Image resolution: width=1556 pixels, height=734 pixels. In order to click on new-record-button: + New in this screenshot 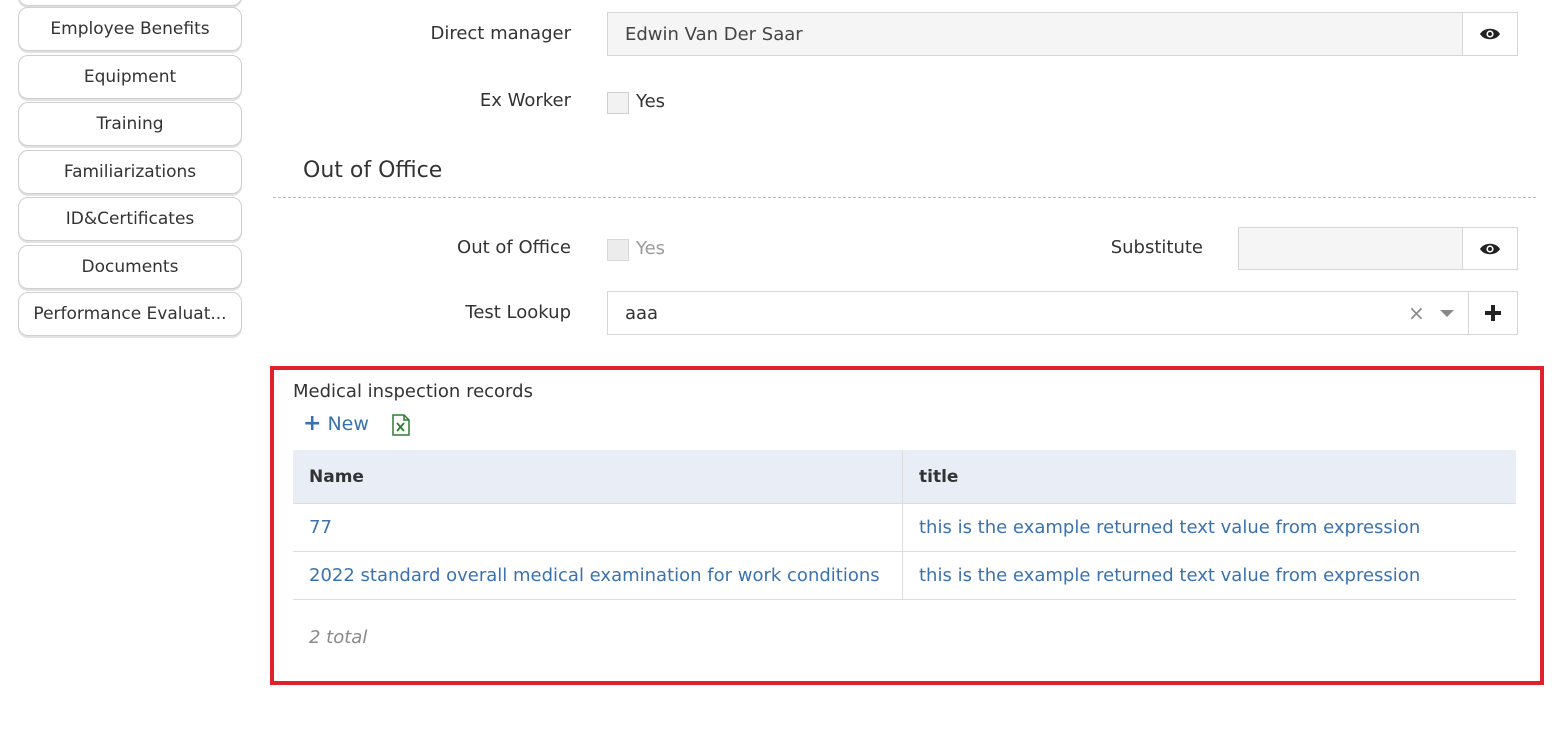, I will do `click(336, 423)`.